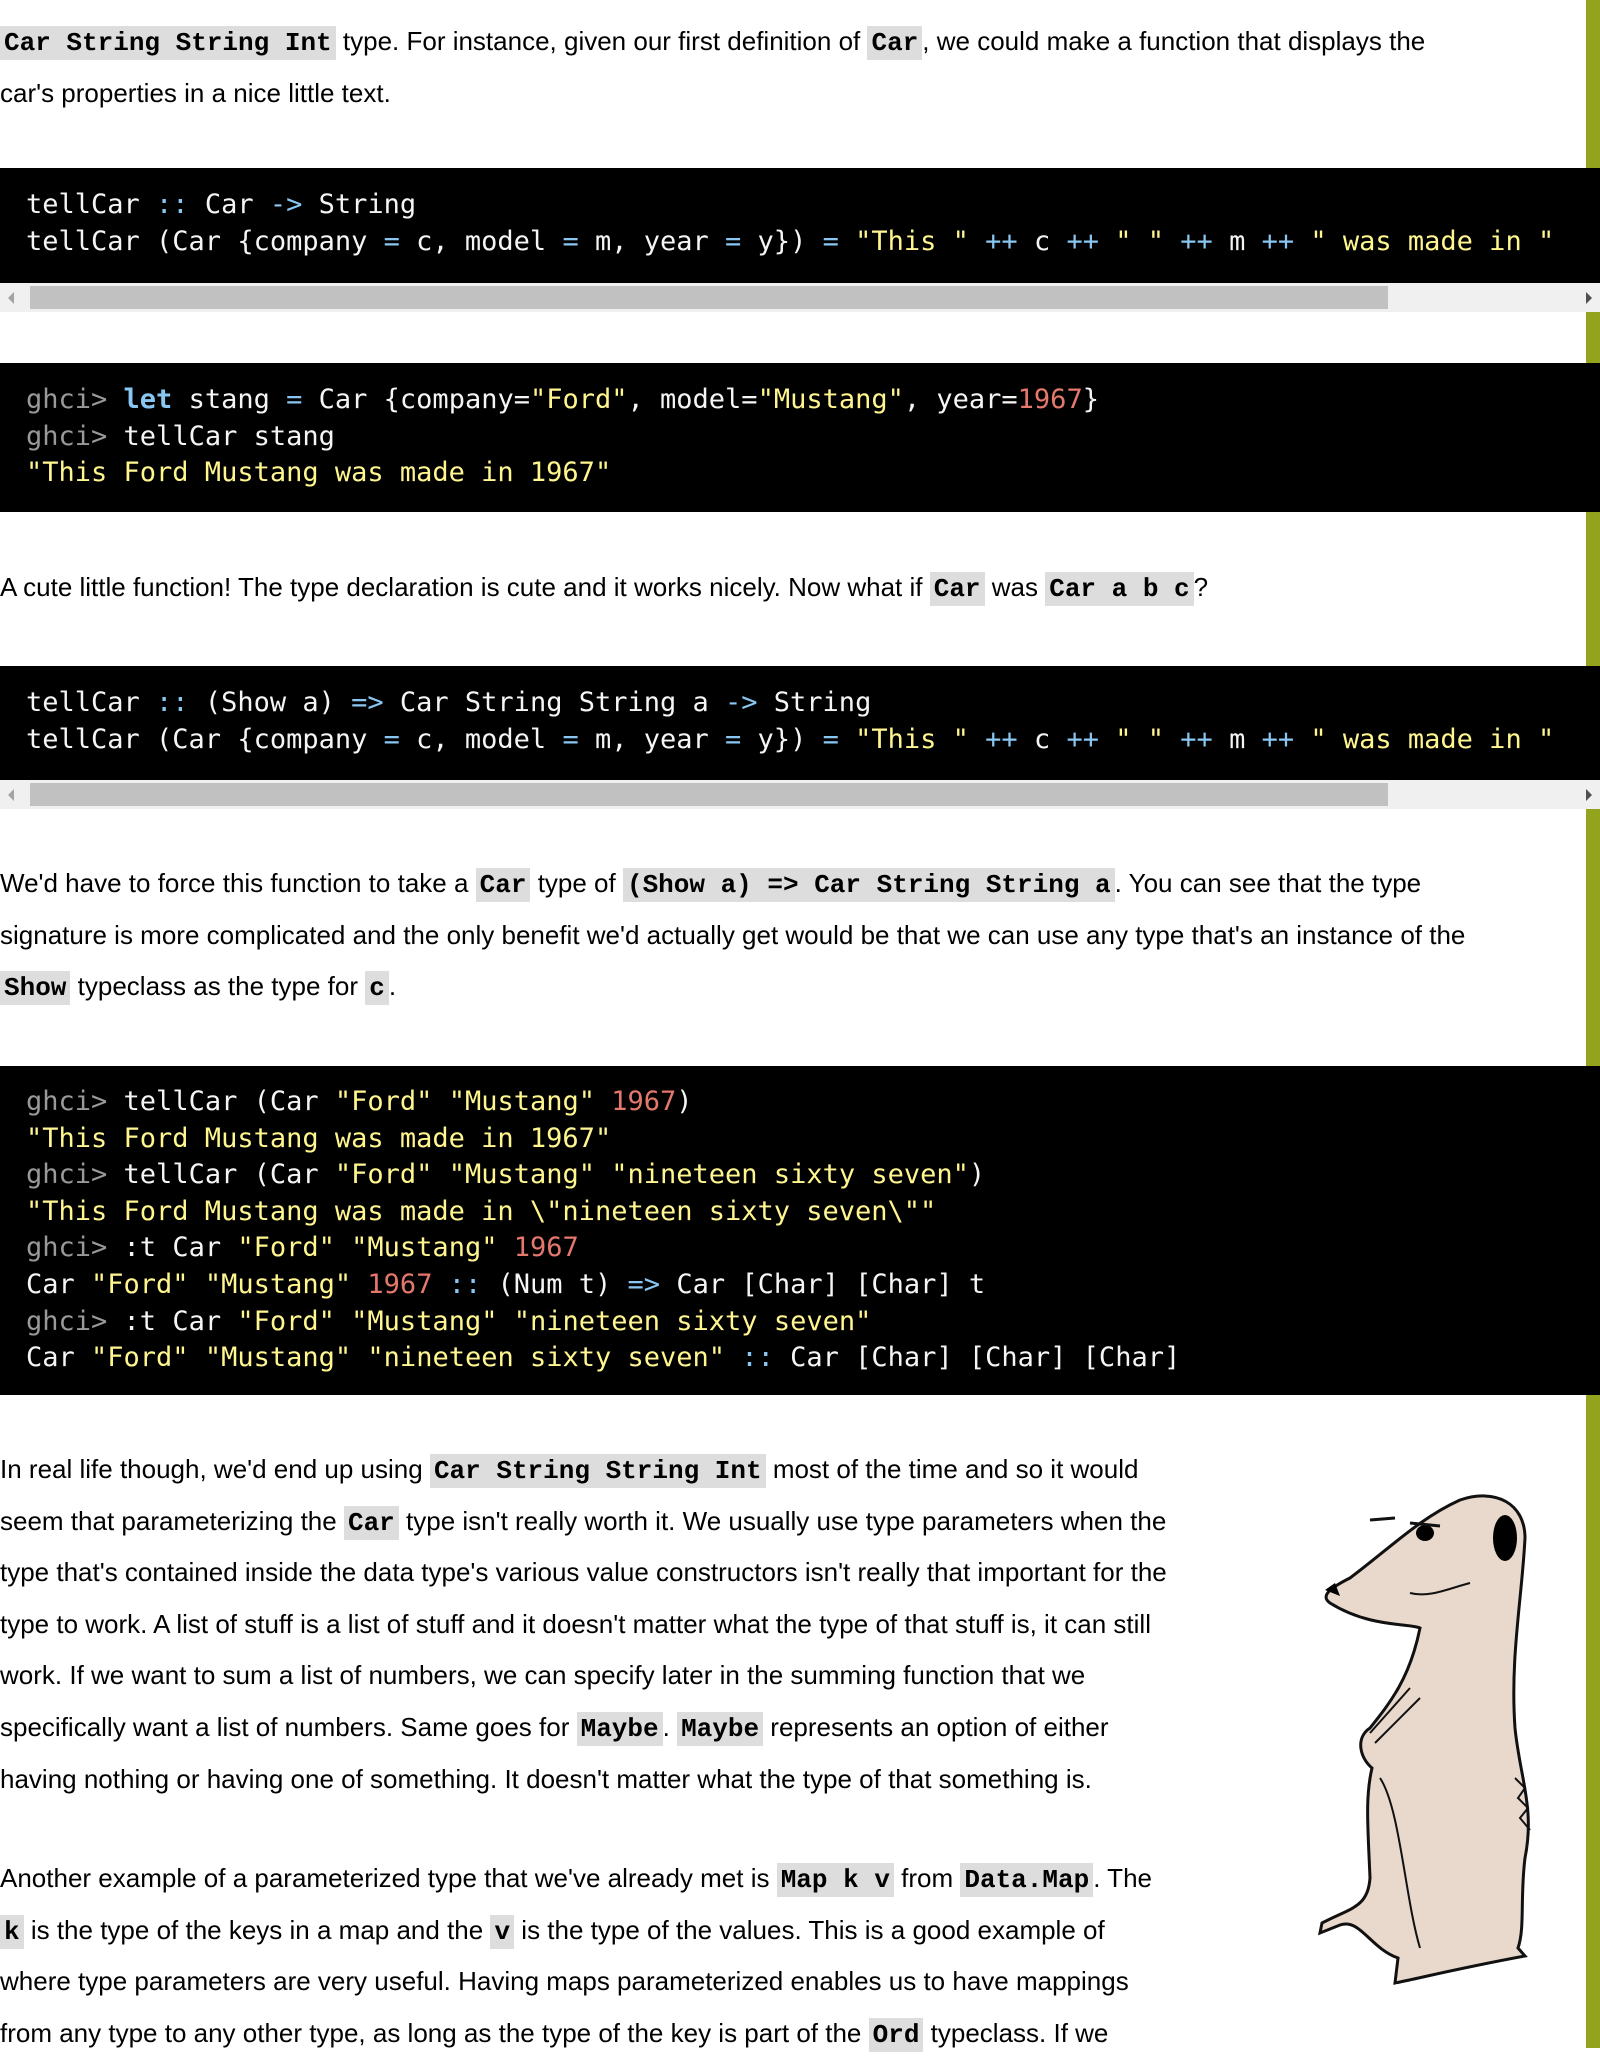 The width and height of the screenshot is (1600, 2061). Describe the element at coordinates (392, 986) in the screenshot. I see `text-segment: .` at that location.